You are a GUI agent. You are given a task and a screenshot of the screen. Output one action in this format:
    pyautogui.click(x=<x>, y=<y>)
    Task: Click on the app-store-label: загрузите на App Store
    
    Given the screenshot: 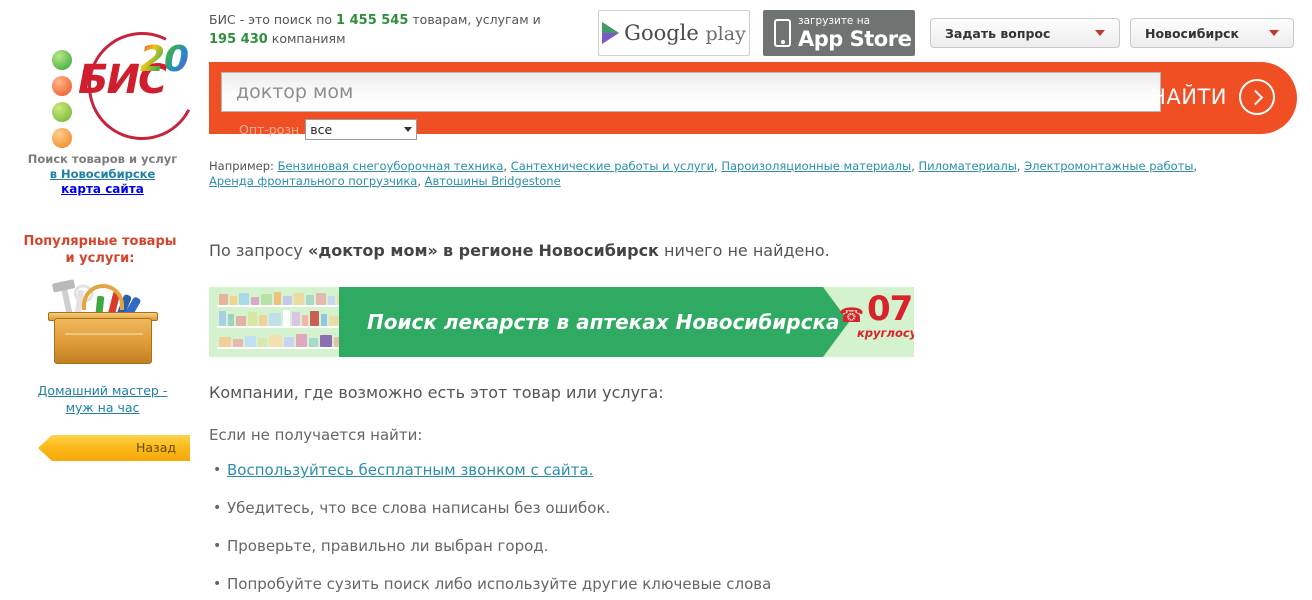 What is the action you would take?
    pyautogui.click(x=855, y=33)
    